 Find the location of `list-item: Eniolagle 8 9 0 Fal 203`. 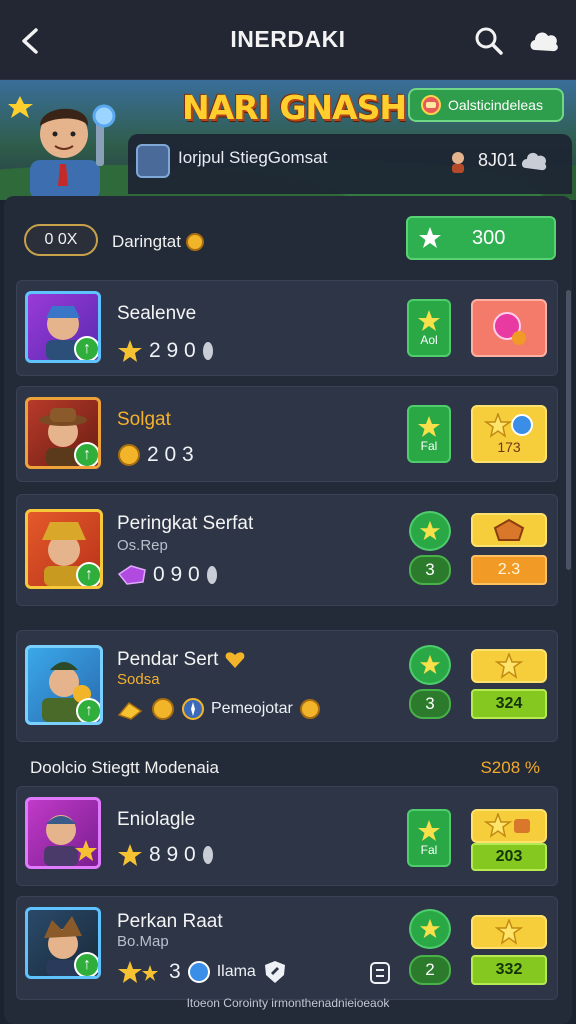

list-item: Eniolagle 8 9 0 Fal 203 is located at coordinates (287, 836).